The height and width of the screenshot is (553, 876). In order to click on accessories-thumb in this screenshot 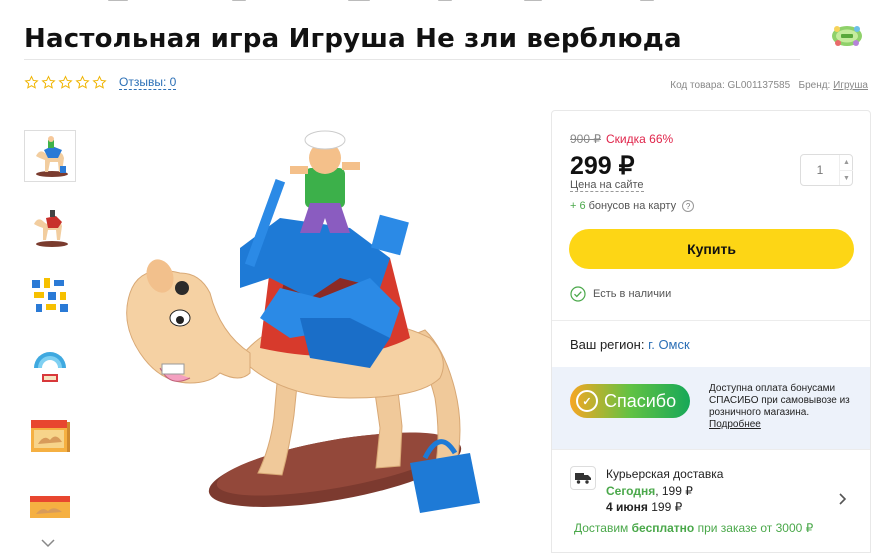, I will do `click(50, 295)`.